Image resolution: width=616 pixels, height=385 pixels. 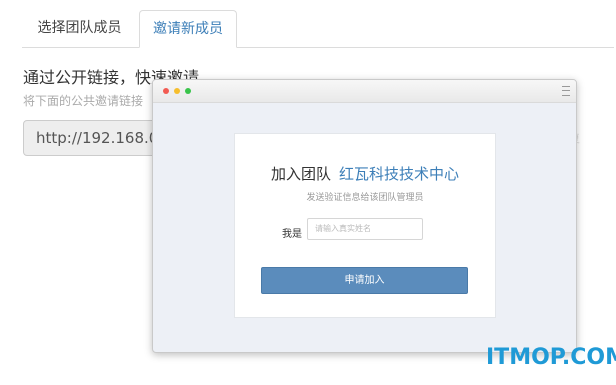 What do you see at coordinates (399, 174) in the screenshot?
I see `team-name: 红瓦科技技术中心` at bounding box center [399, 174].